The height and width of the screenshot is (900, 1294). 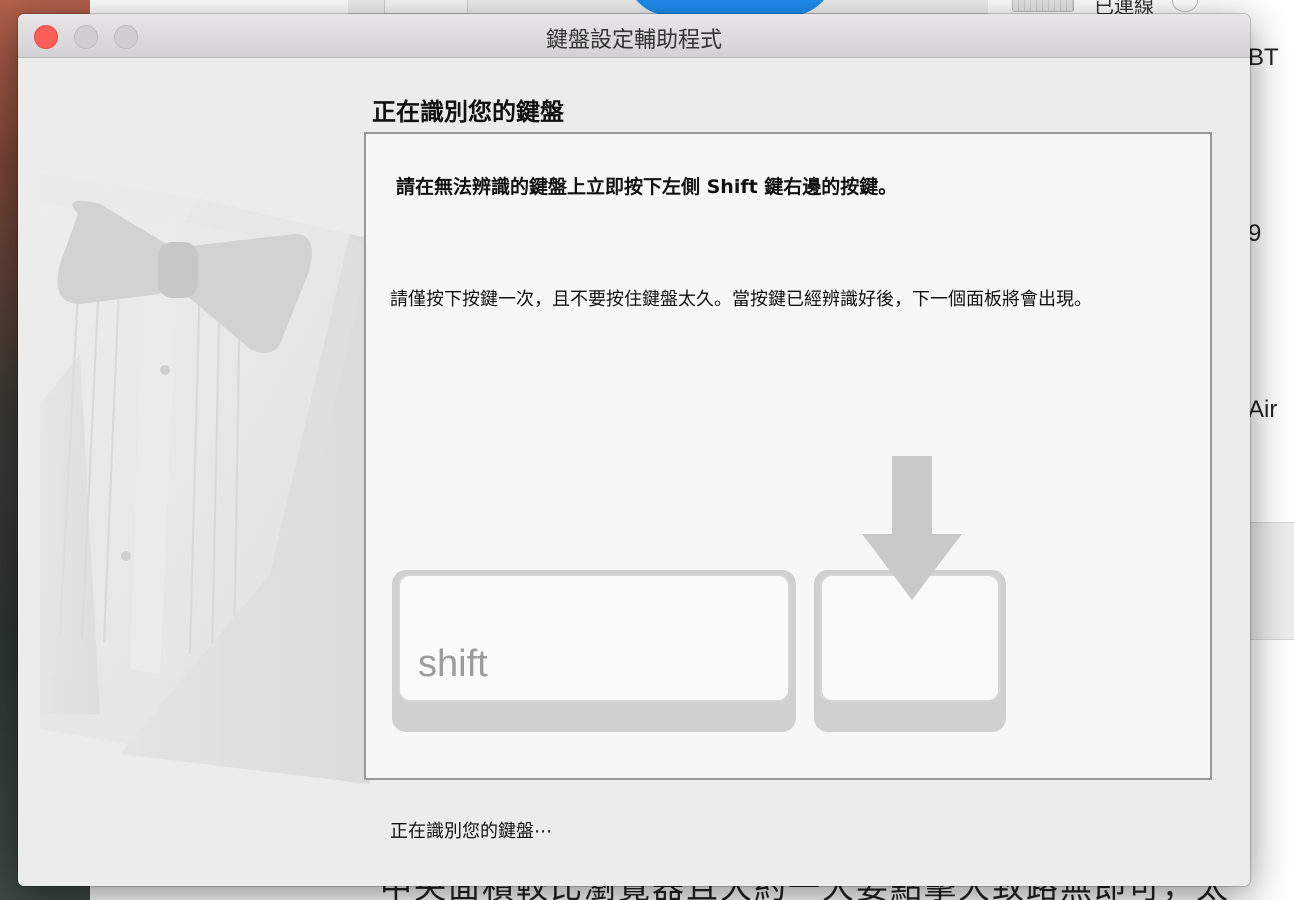 What do you see at coordinates (741, 299) in the screenshot?
I see `note-text: 請僅按下按鍵一次，且不要按住鍵盤太久。當按鍵已經辨識好後，下一個面板將會出現。` at bounding box center [741, 299].